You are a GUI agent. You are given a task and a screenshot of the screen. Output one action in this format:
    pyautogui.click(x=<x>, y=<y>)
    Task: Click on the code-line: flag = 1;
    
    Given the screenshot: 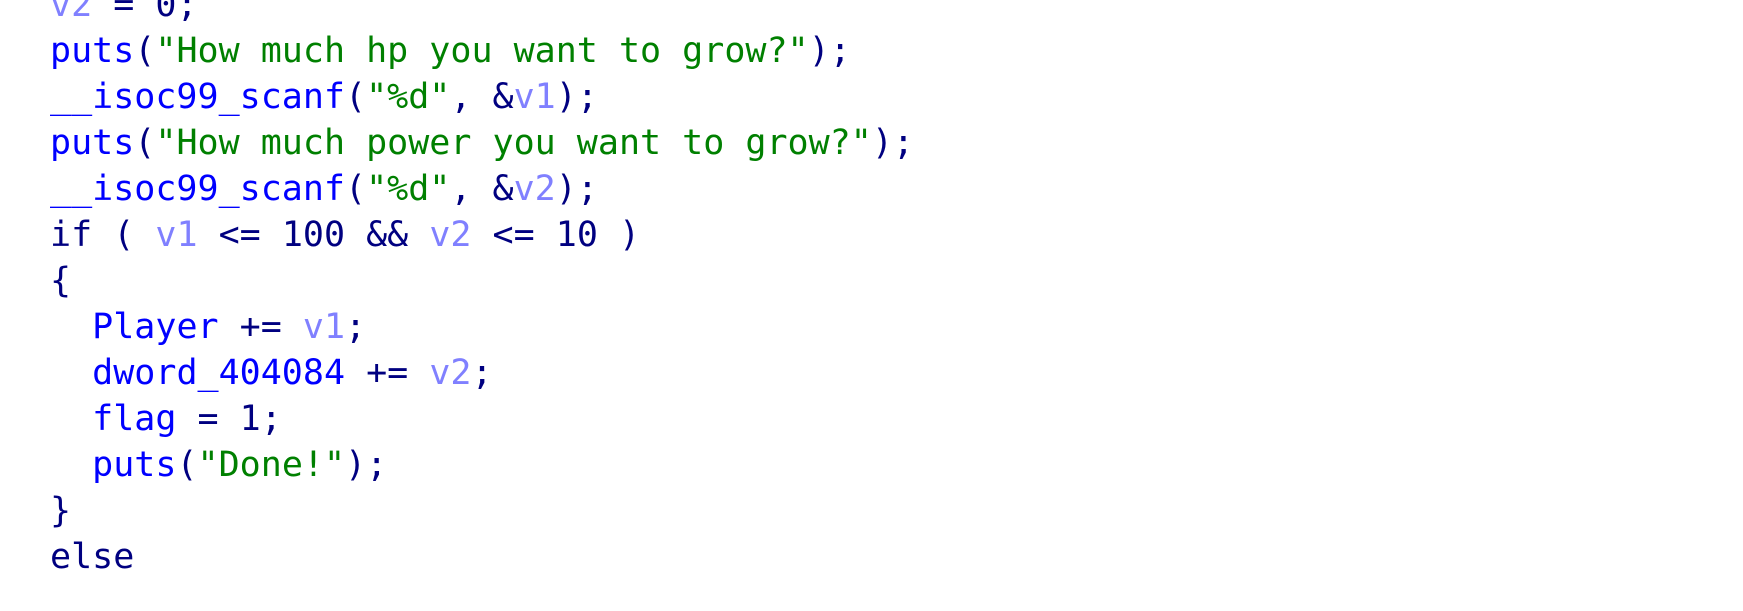 What is the action you would take?
    pyautogui.click(x=166, y=419)
    